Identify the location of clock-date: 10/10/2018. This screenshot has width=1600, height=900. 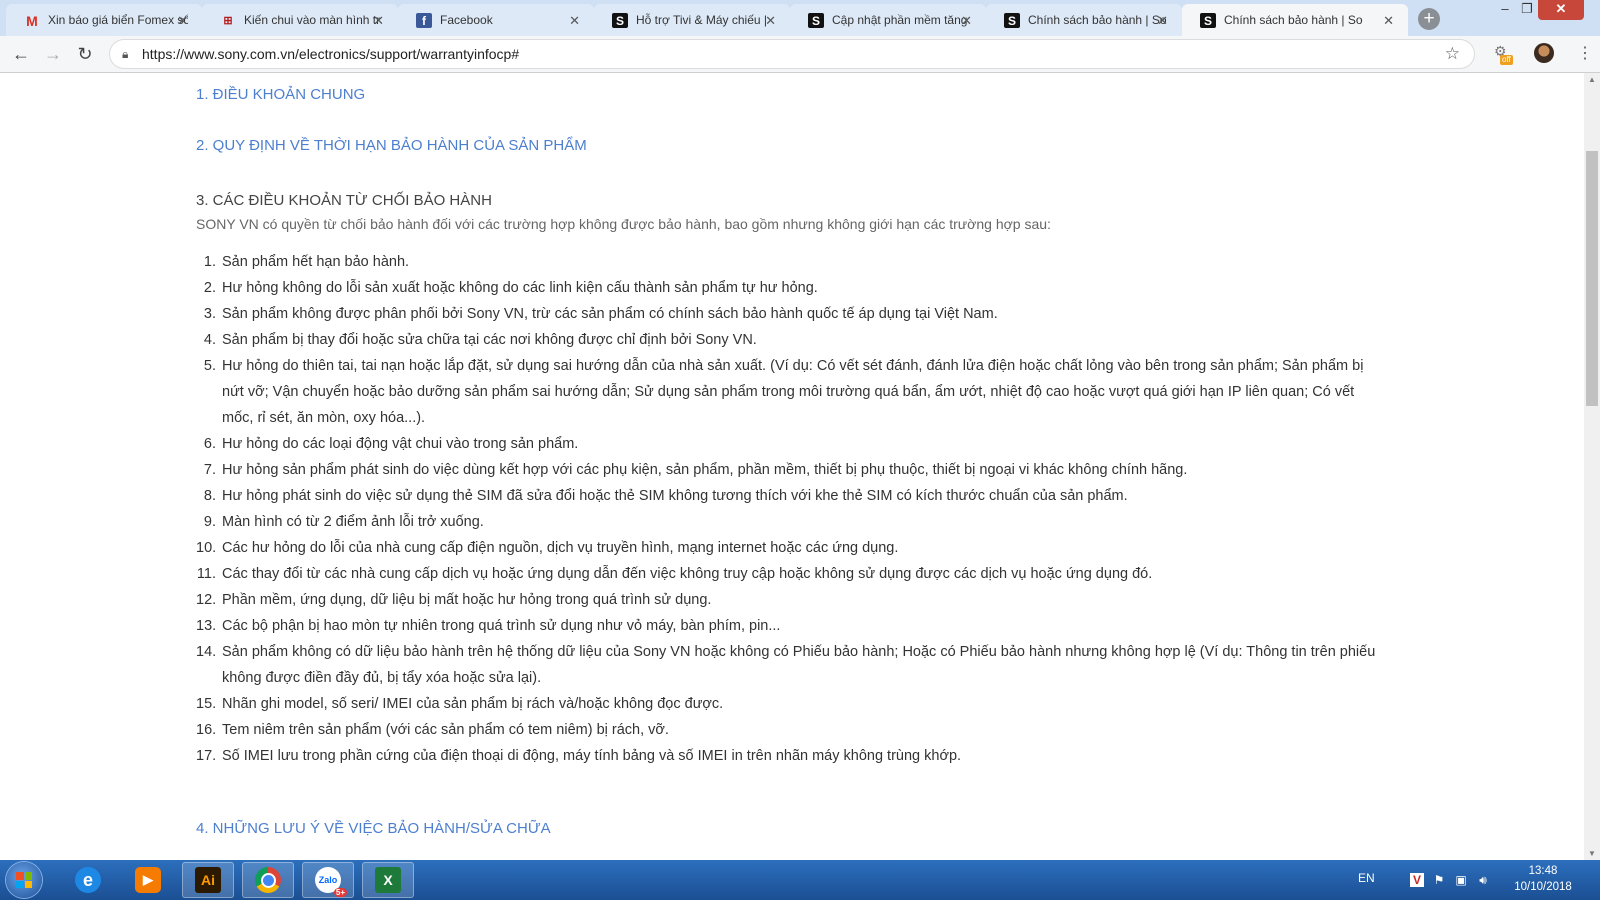
(1543, 887).